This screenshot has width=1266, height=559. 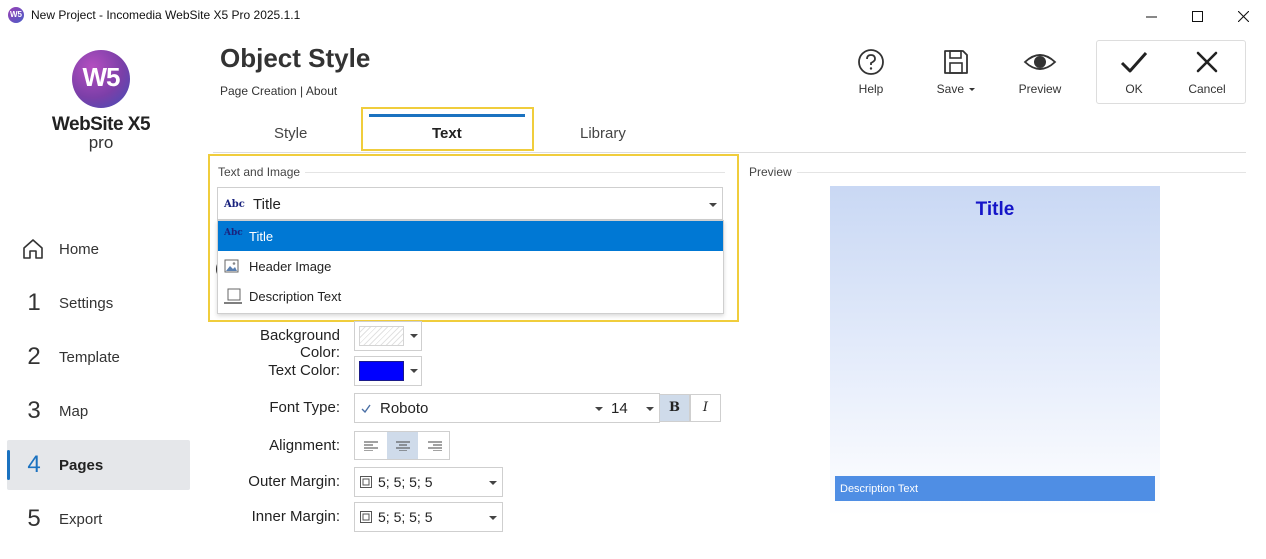 I want to click on sidebar-item-home: Home, so click(x=98, y=249).